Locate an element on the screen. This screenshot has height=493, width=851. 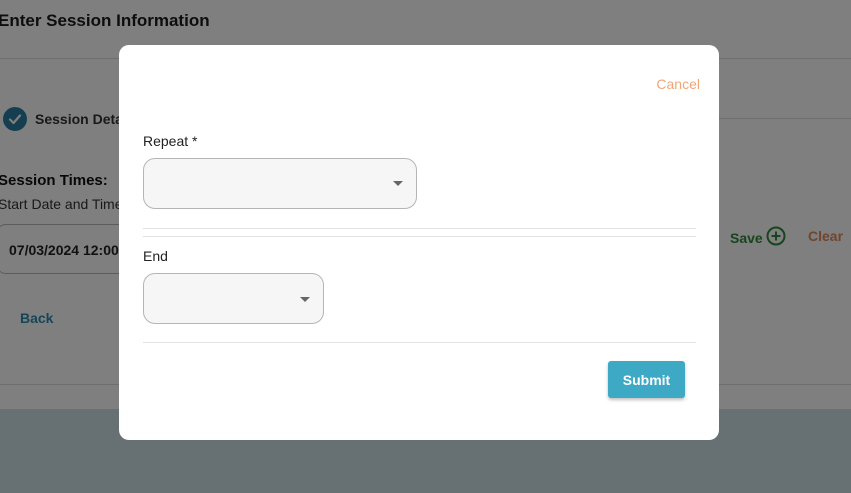
submit-button: Submit is located at coordinates (646, 379).